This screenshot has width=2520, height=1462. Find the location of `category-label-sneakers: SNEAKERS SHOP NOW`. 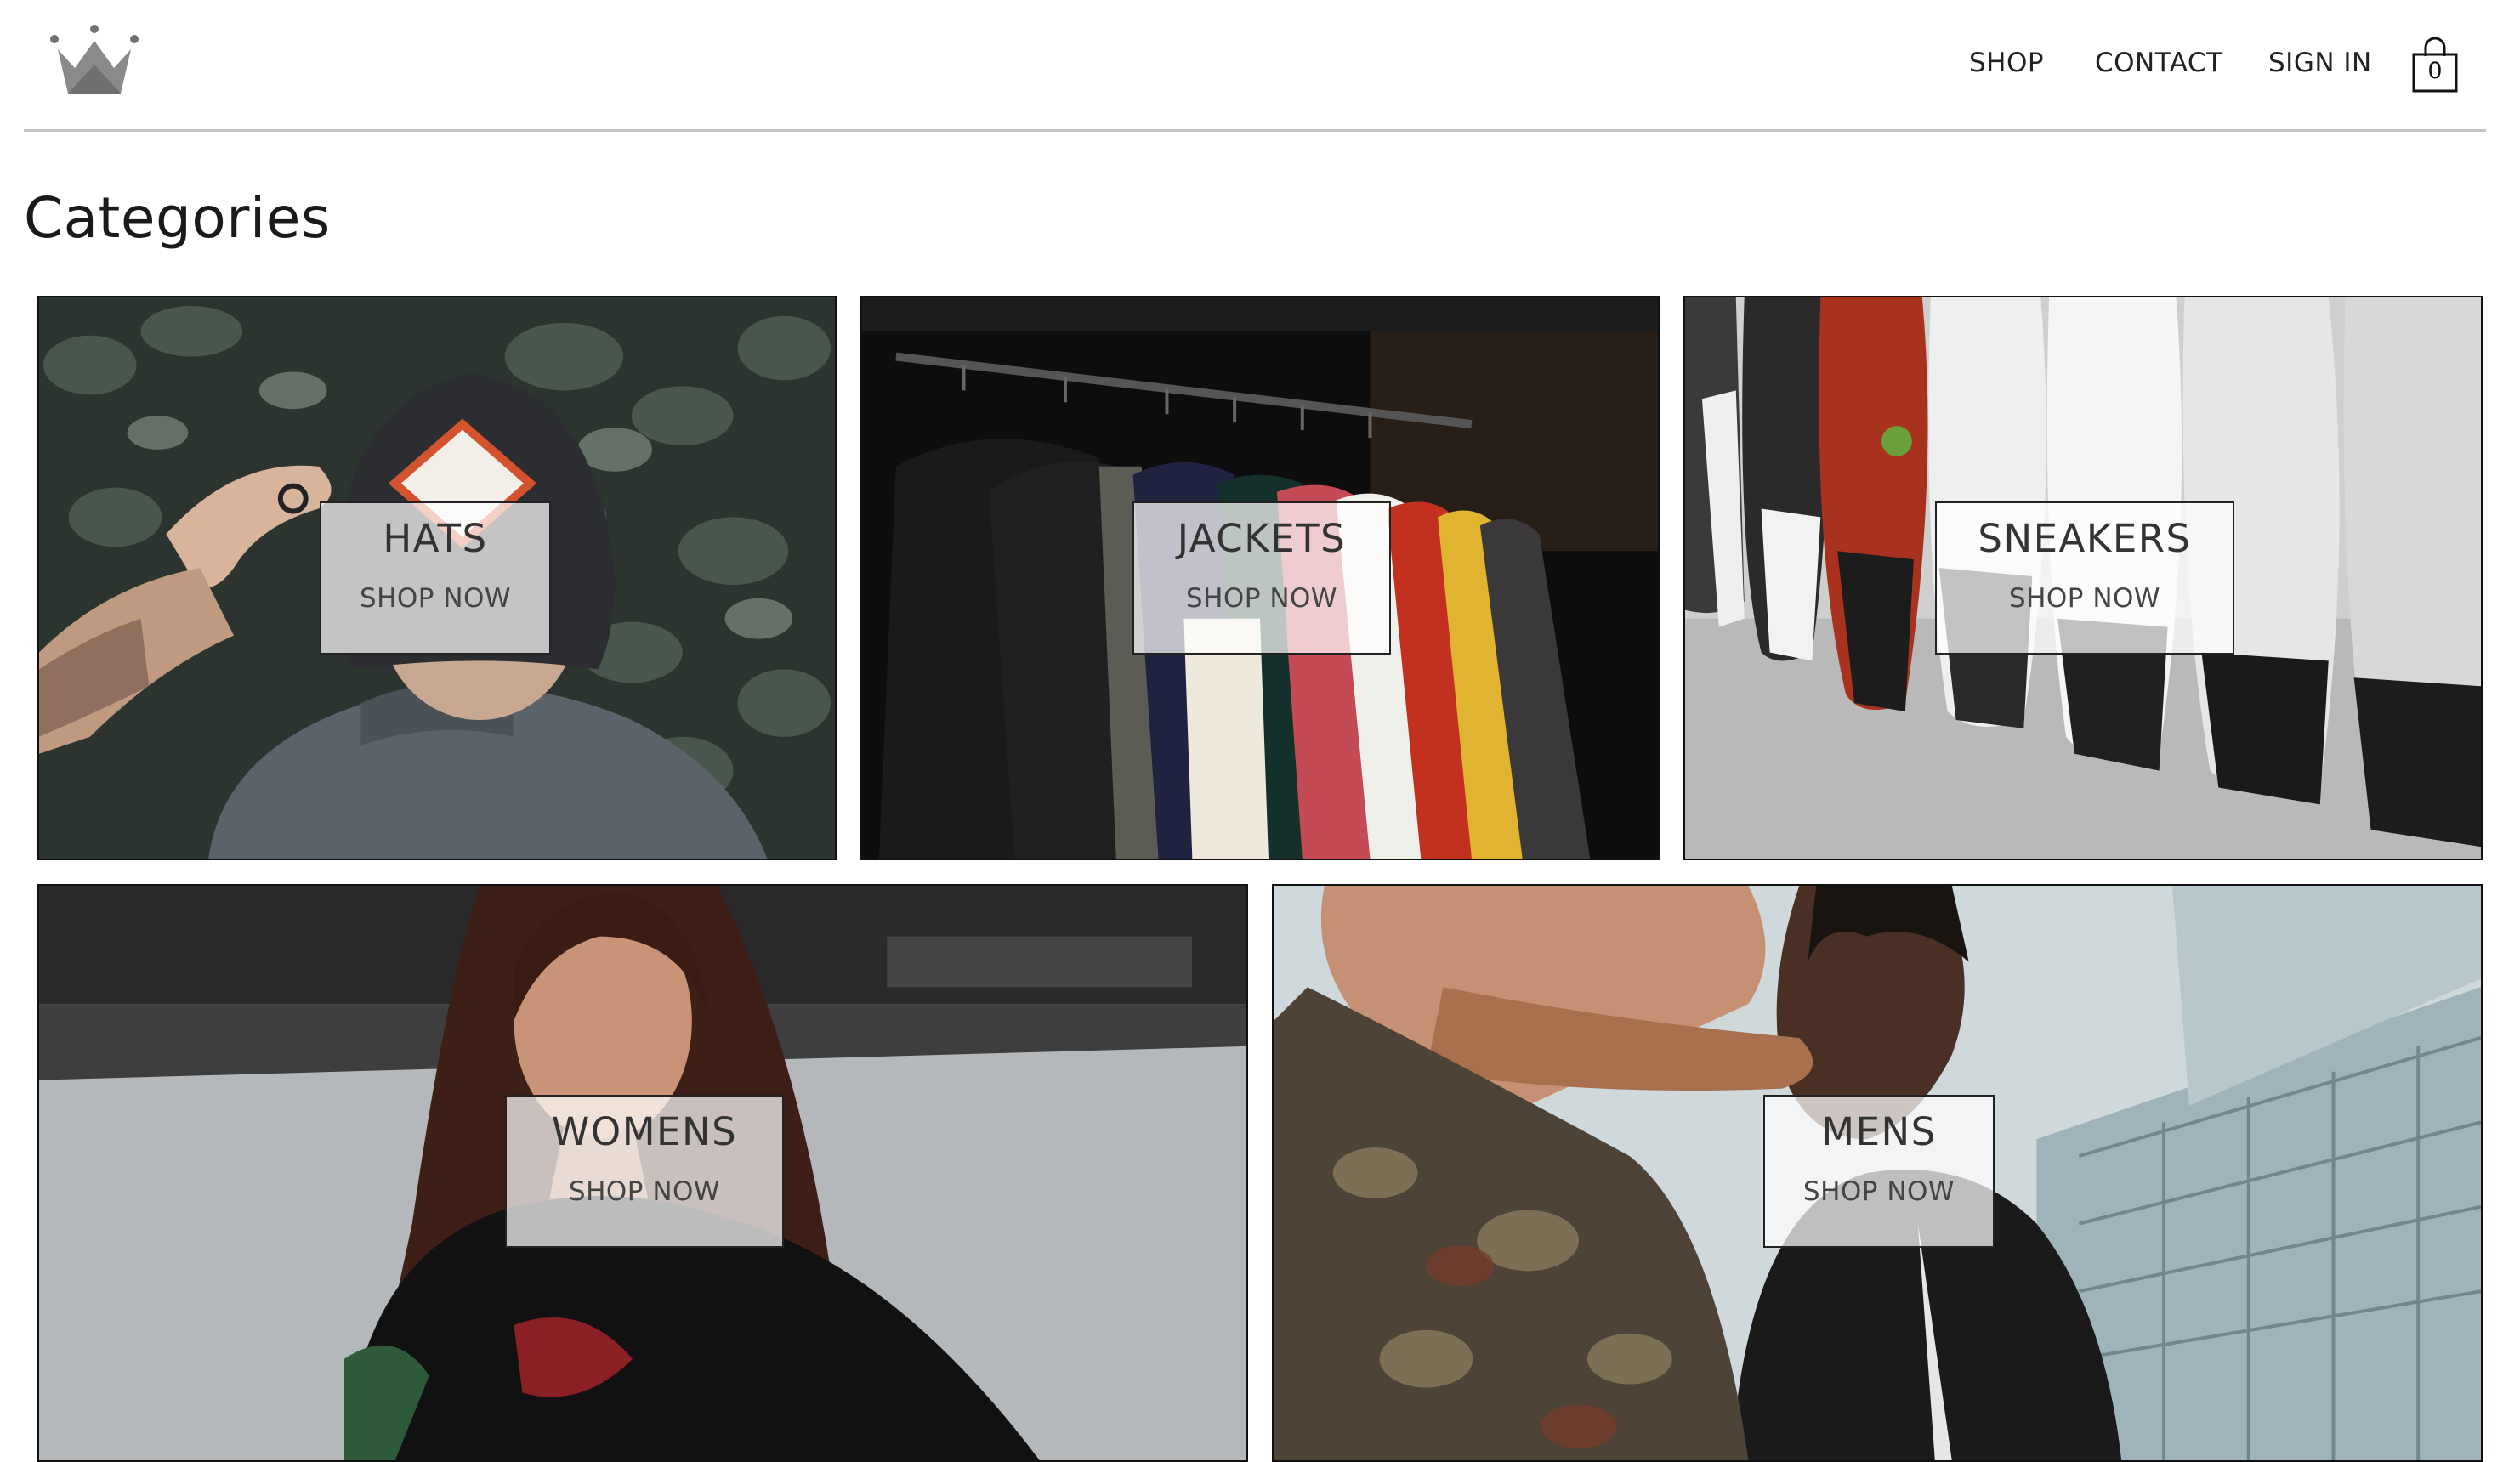

category-label-sneakers: SNEAKERS SHOP NOW is located at coordinates (2084, 578).